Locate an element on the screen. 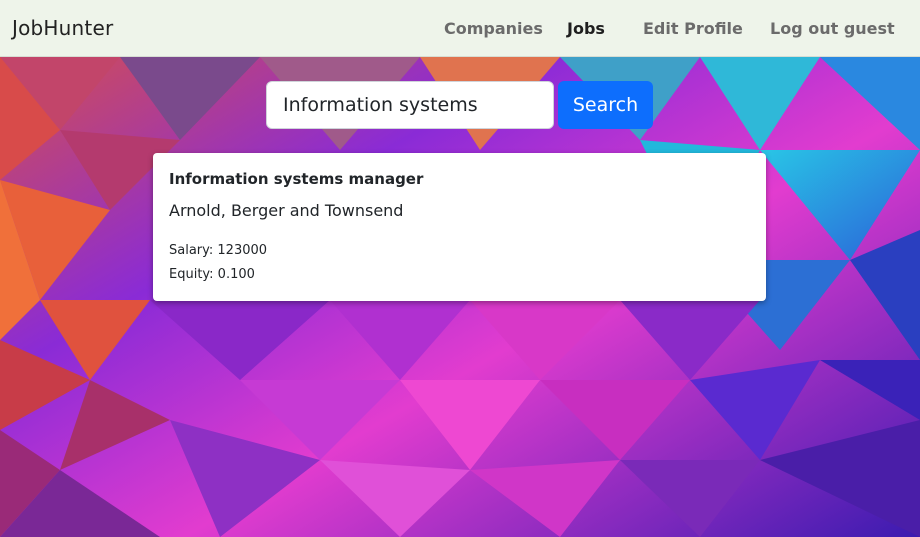 Image resolution: width=920 pixels, height=537 pixels. nav-item-companies: Companies is located at coordinates (493, 28).